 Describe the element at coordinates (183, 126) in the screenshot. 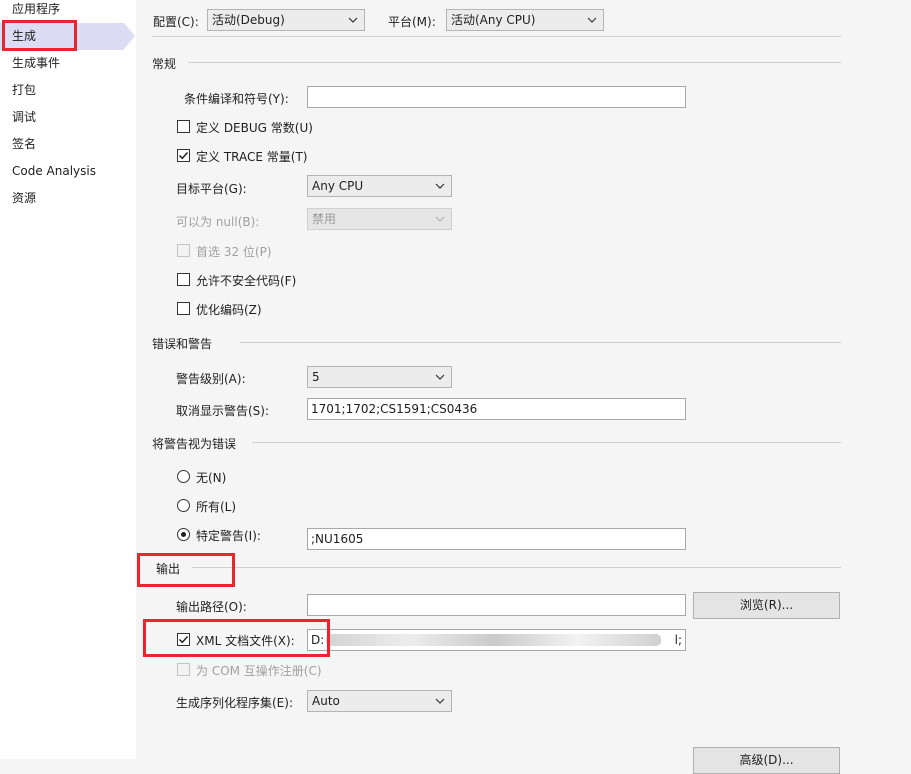

I see `define-debug-checkbox` at that location.